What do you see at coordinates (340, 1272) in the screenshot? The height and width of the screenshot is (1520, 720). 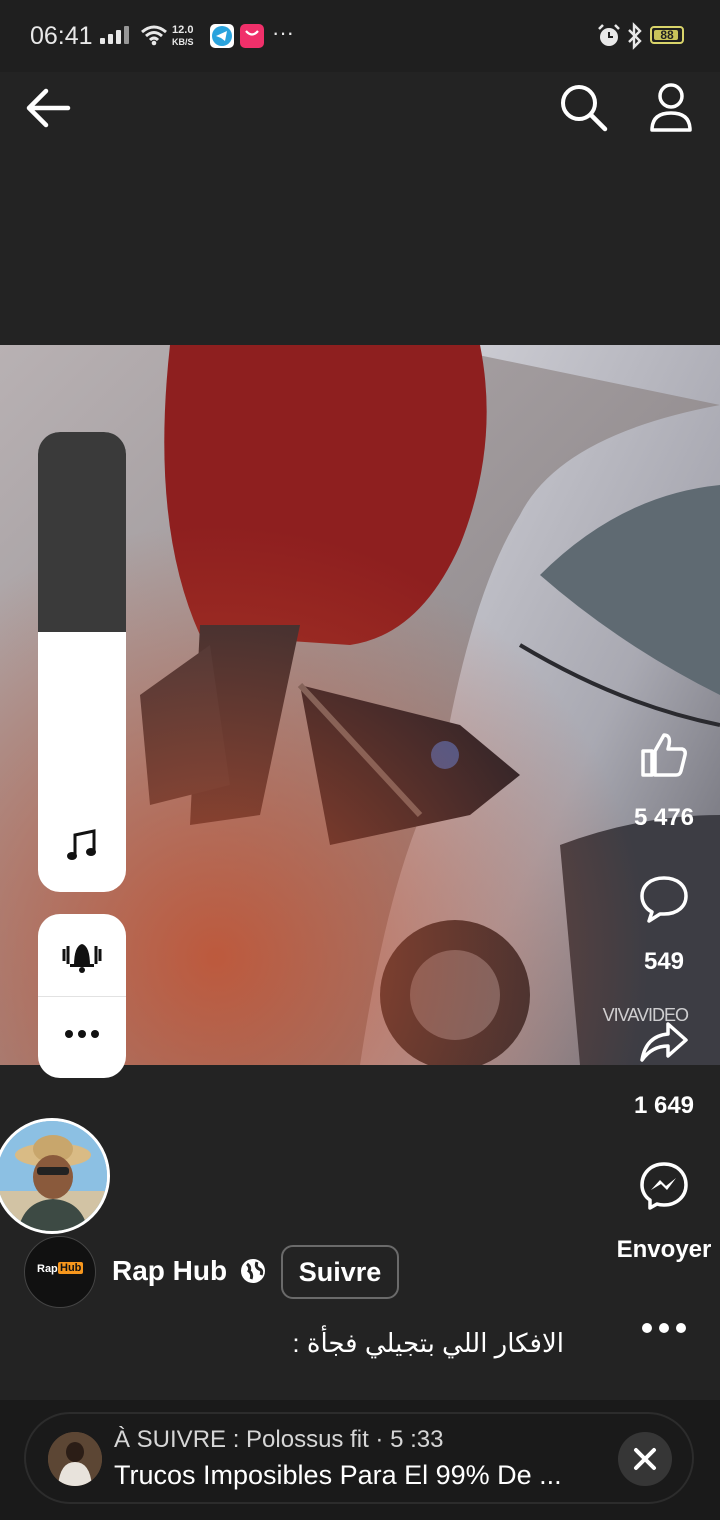 I see `follow-button: Suivre` at bounding box center [340, 1272].